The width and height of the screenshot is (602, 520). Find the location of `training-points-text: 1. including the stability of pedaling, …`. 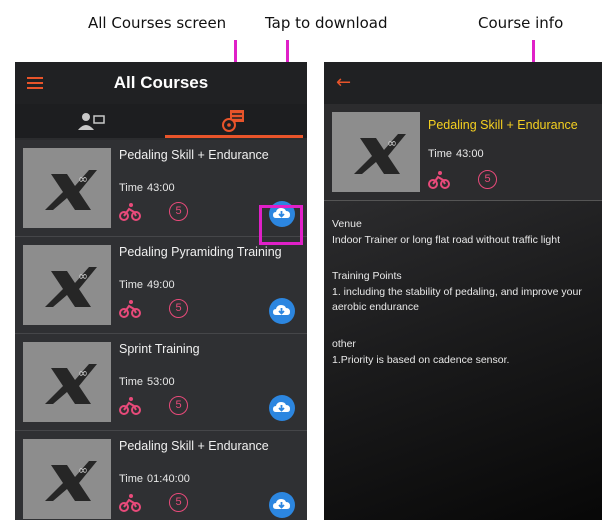

training-points-text: 1. including the stability of pedaling, … is located at coordinates (457, 299).